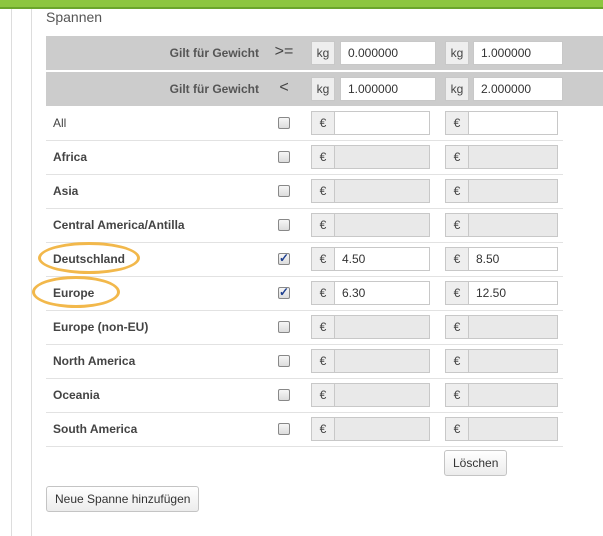  What do you see at coordinates (476, 463) in the screenshot?
I see `delete-range-button: Löschen` at bounding box center [476, 463].